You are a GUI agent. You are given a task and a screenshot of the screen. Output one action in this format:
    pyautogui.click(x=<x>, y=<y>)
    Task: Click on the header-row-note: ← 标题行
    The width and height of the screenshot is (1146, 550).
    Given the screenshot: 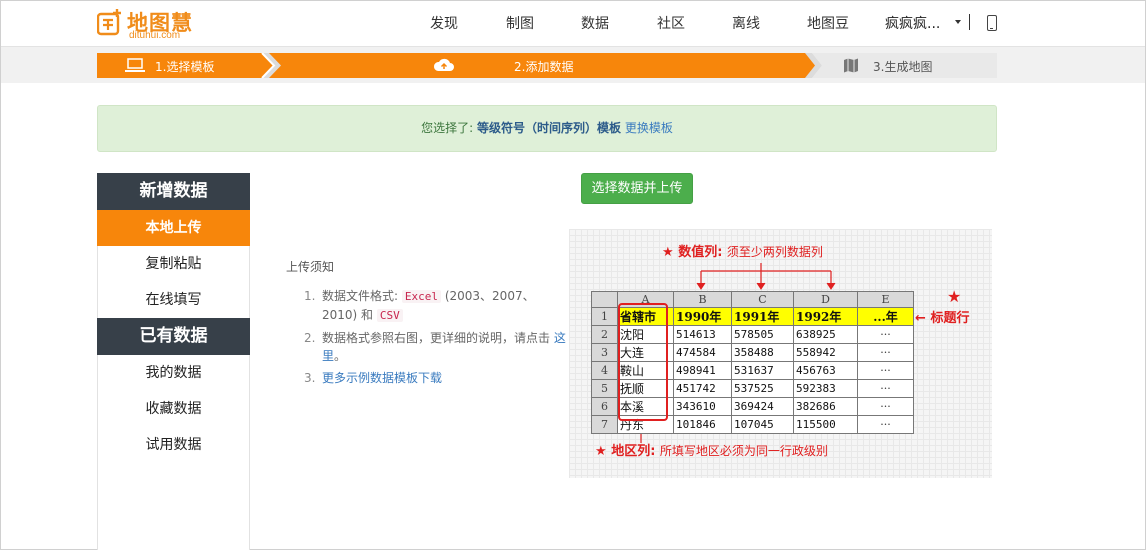 What is the action you would take?
    pyautogui.click(x=942, y=316)
    